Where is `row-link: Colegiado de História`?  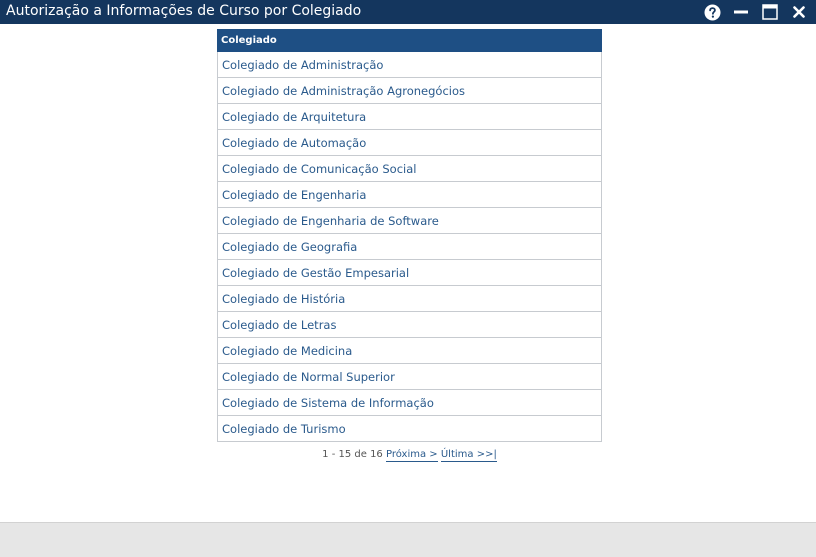
row-link: Colegiado de História is located at coordinates (409, 298).